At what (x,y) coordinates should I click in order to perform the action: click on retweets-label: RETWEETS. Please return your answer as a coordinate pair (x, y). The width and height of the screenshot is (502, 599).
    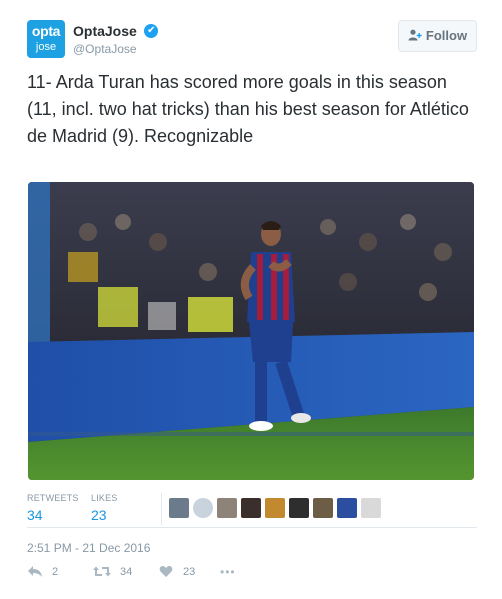
    Looking at the image, I should click on (53, 498).